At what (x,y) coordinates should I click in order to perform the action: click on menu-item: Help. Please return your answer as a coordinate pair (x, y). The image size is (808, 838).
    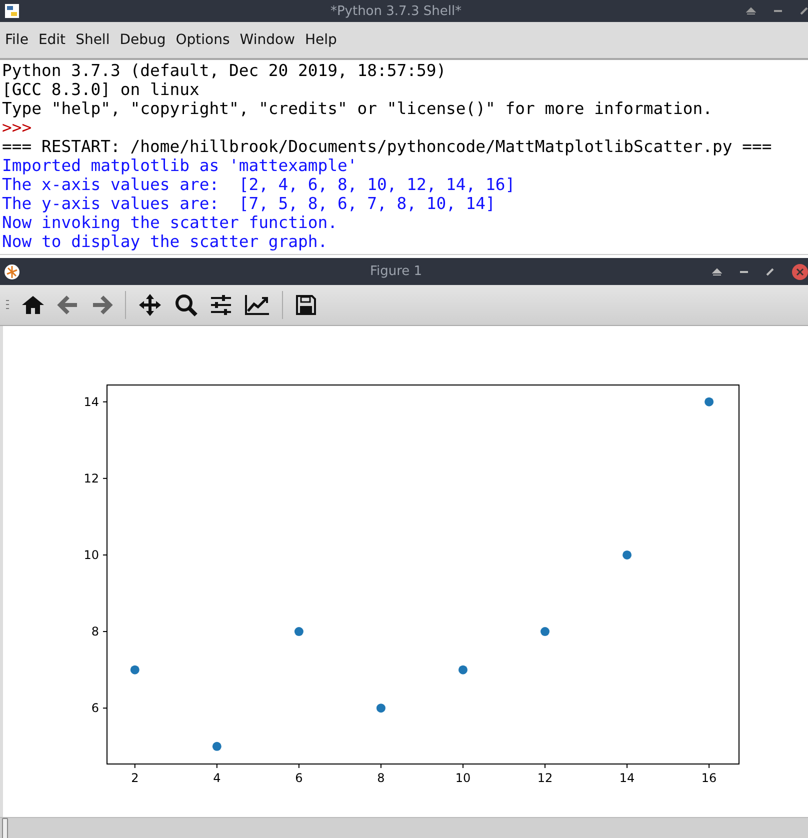
    Looking at the image, I should click on (321, 40).